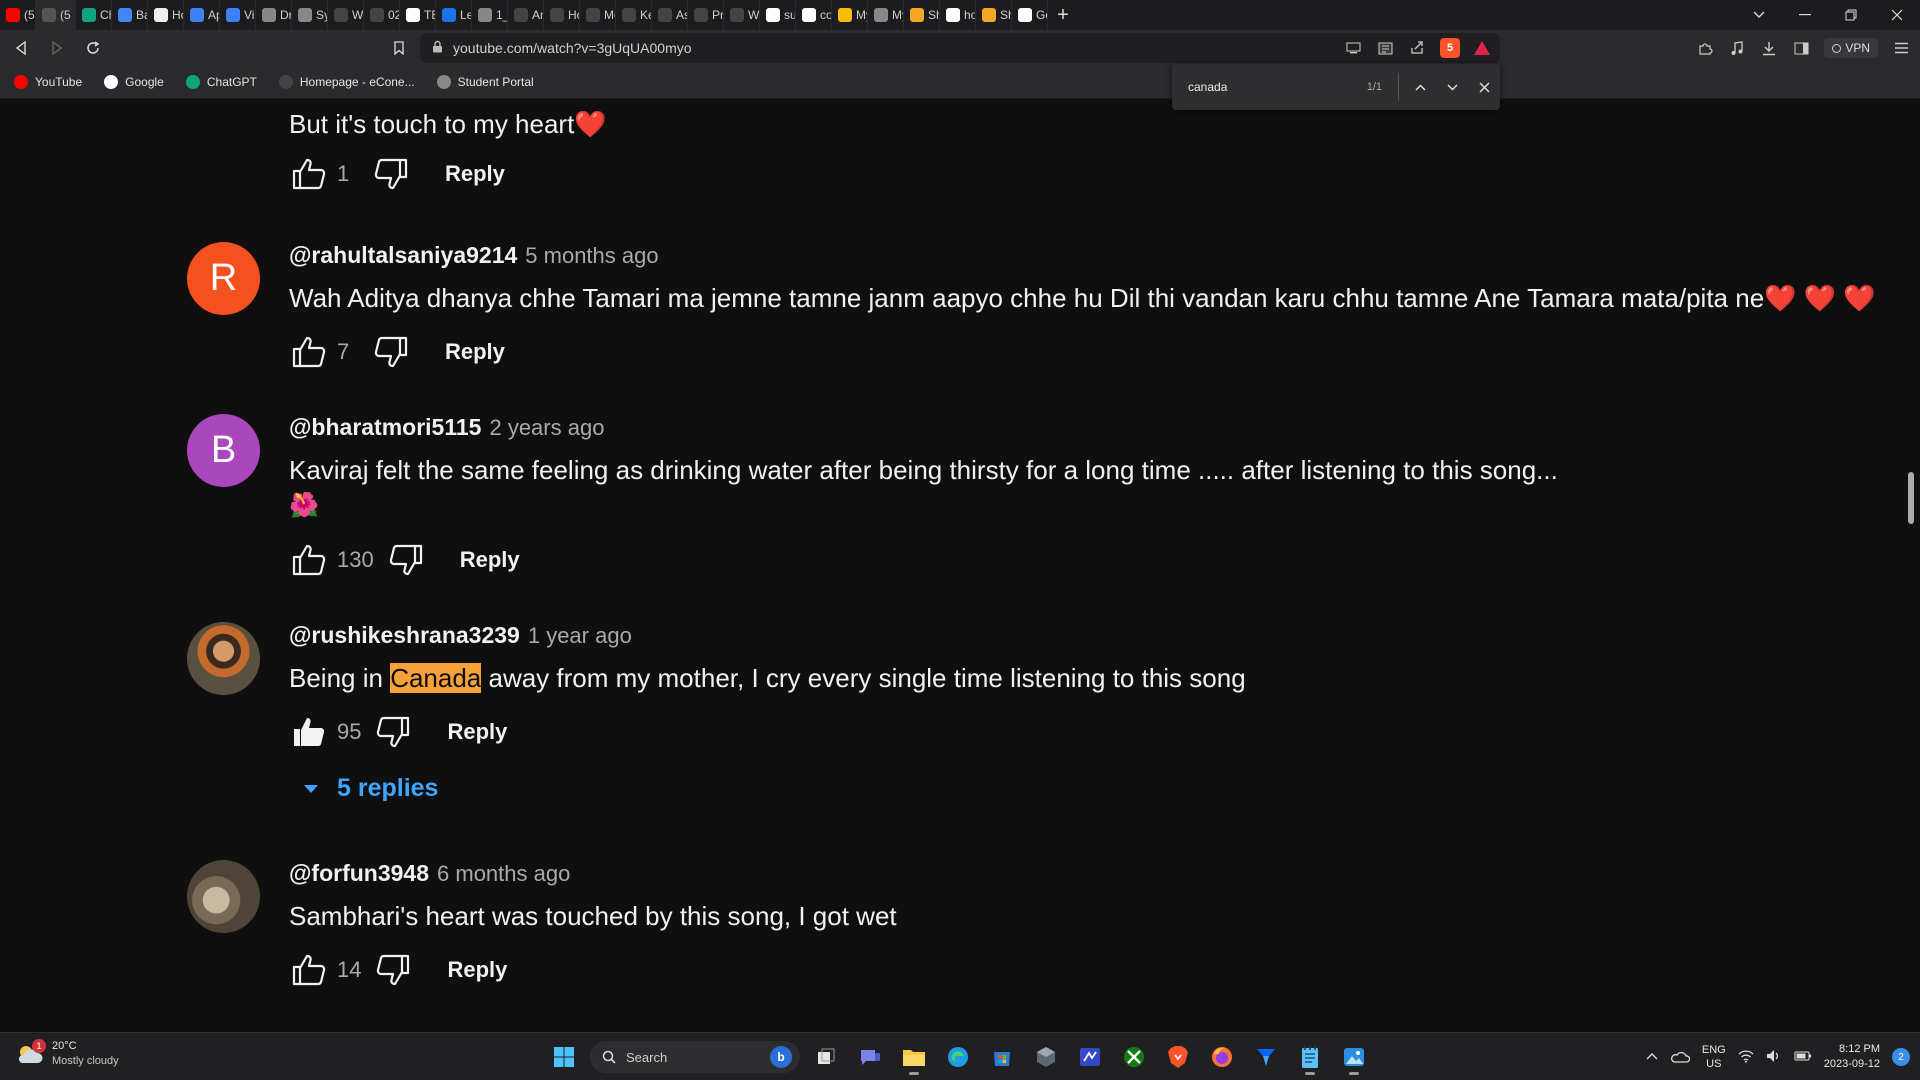 This screenshot has width=1920, height=1080. Describe the element at coordinates (1897, 15) in the screenshot. I see `close-window-button` at that location.